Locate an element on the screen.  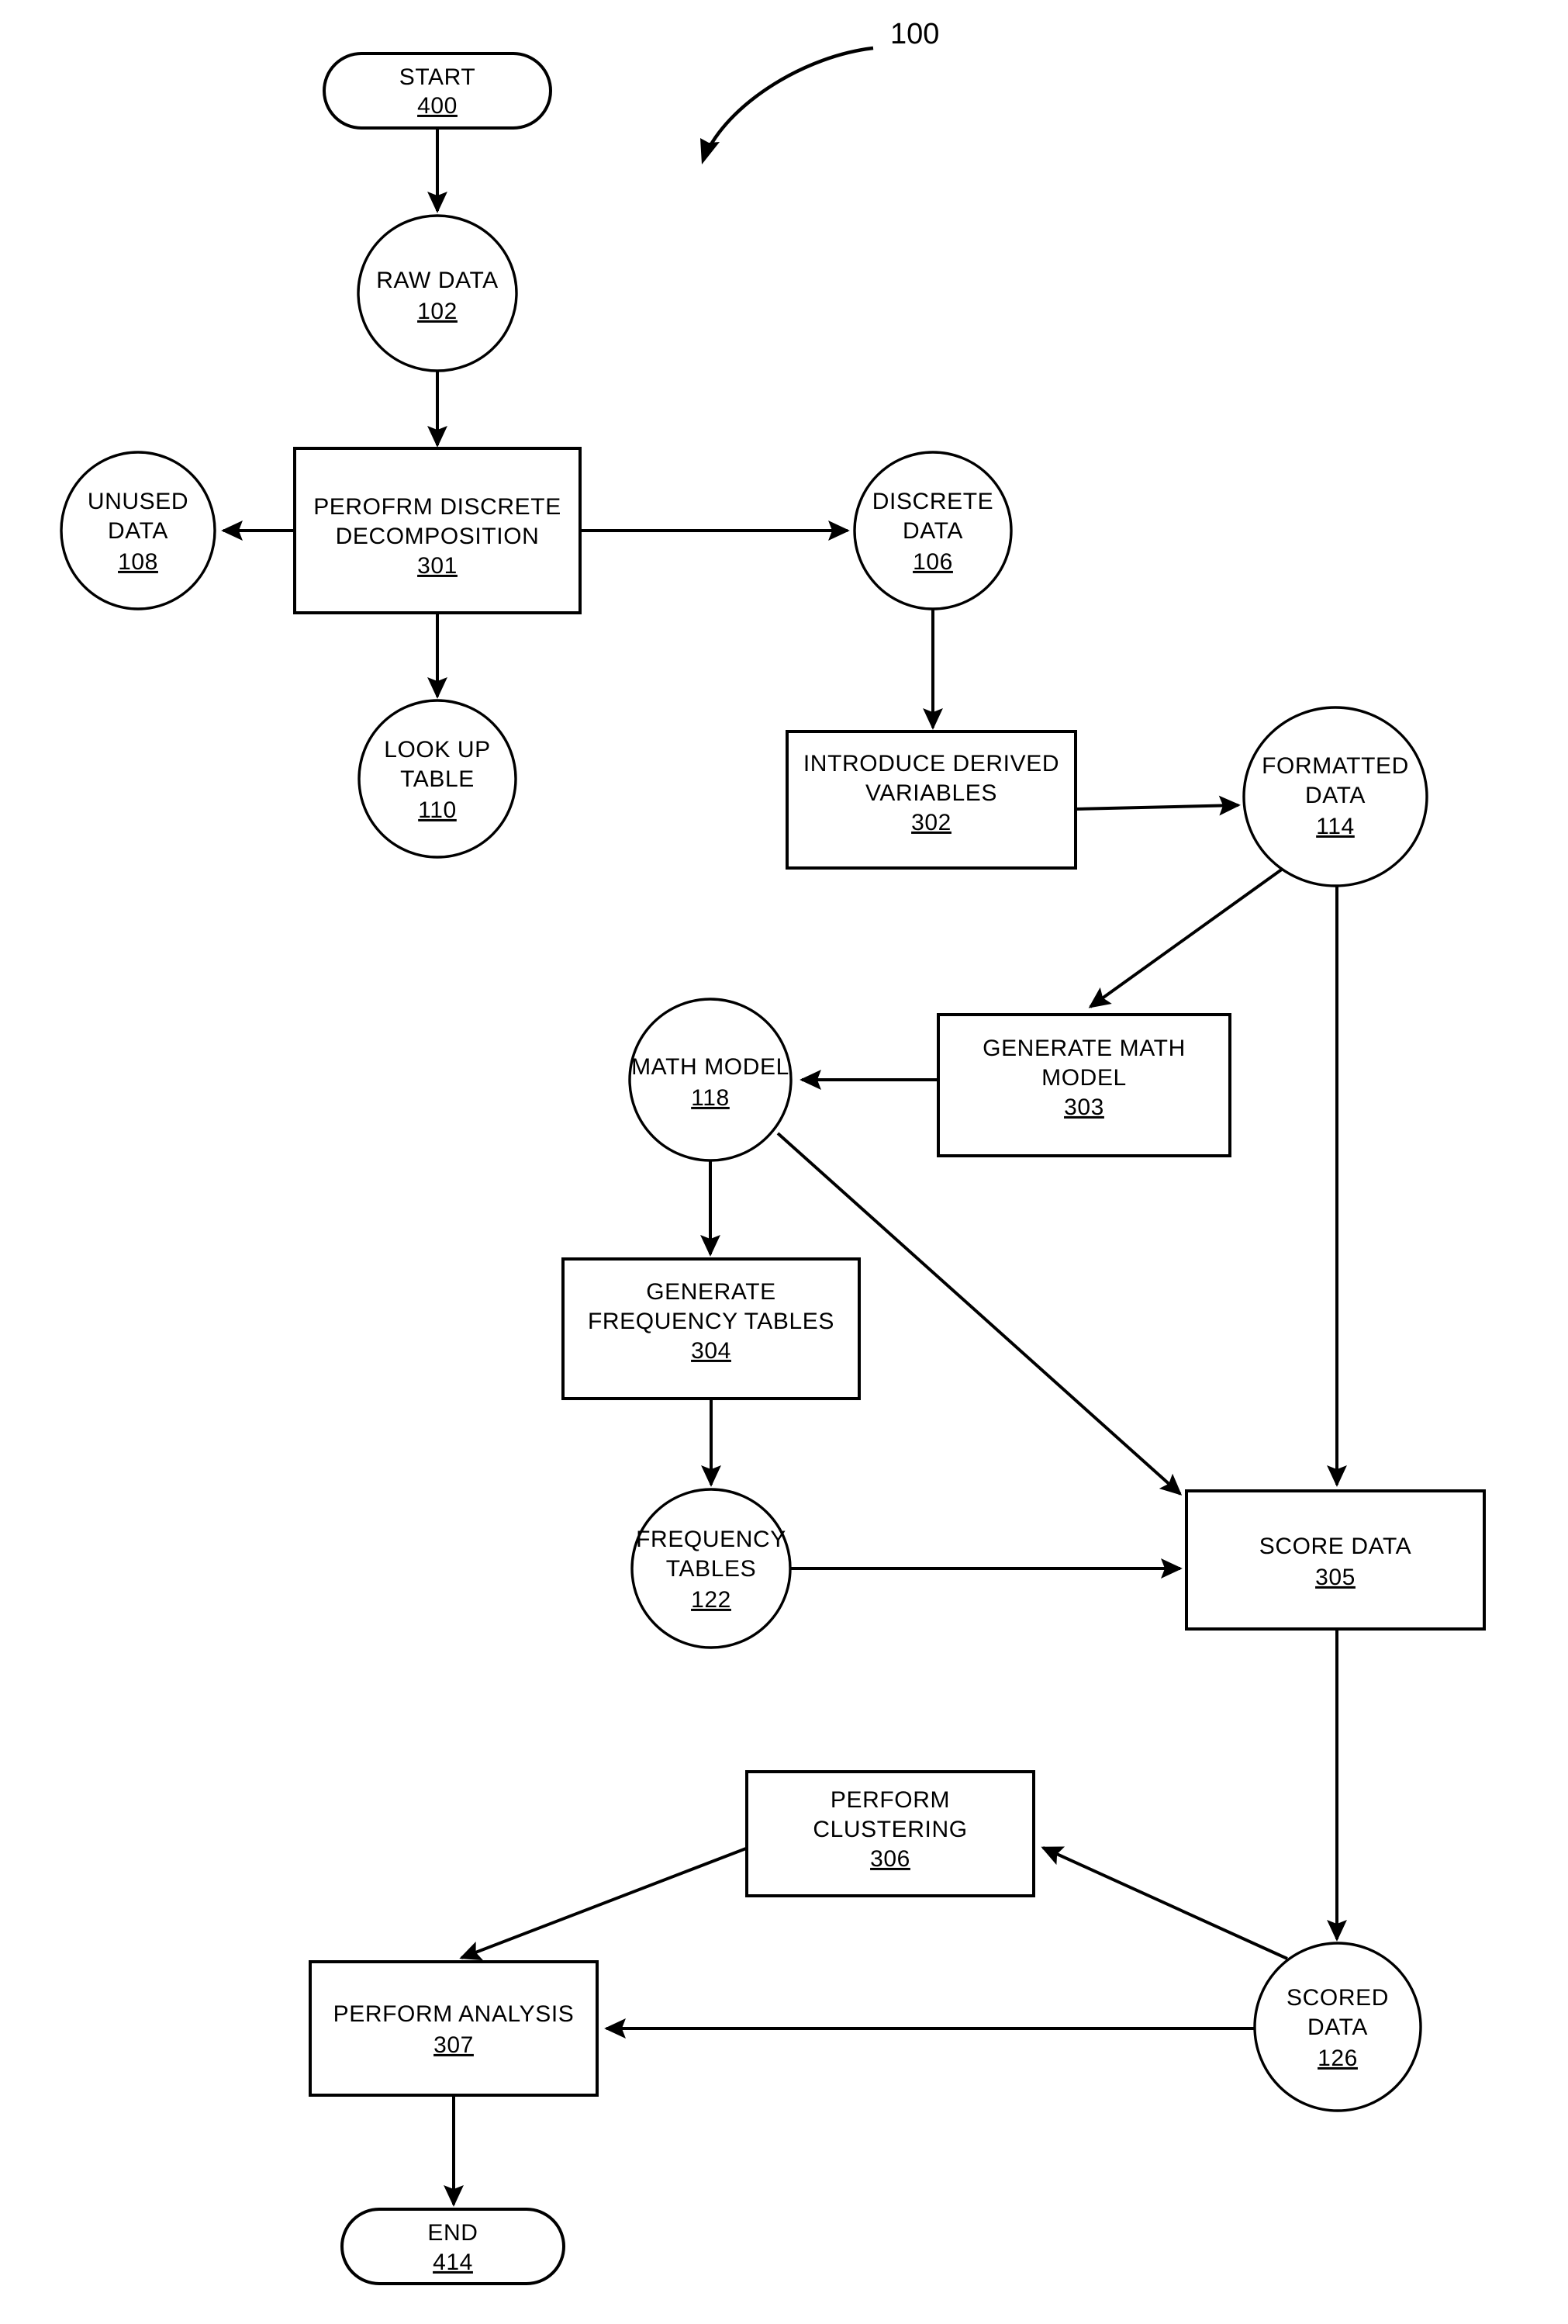
perform-clustering-label-line-1: PERFORM is located at coordinates (890, 1800).